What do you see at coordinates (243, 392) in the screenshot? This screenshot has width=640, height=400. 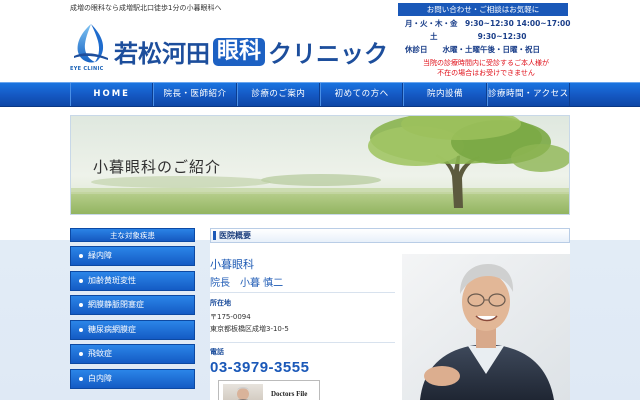 I see `doctors-file-thumbnail` at bounding box center [243, 392].